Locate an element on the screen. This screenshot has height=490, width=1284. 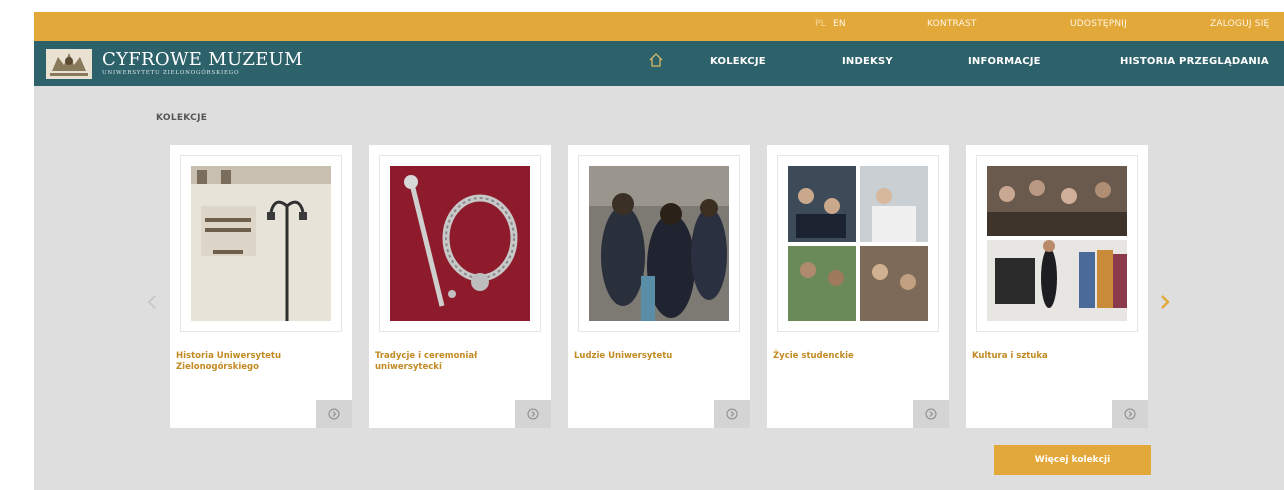
lang-pl-link: PL is located at coordinates (820, 24).